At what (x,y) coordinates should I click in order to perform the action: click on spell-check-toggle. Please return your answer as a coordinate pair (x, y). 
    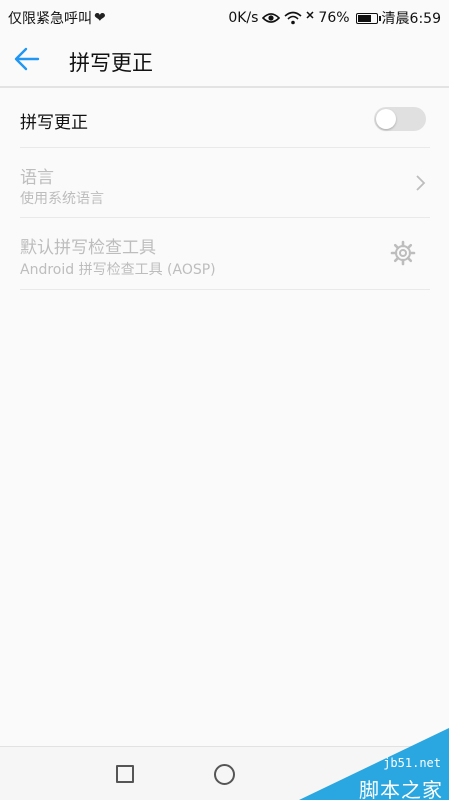
    Looking at the image, I should click on (400, 119).